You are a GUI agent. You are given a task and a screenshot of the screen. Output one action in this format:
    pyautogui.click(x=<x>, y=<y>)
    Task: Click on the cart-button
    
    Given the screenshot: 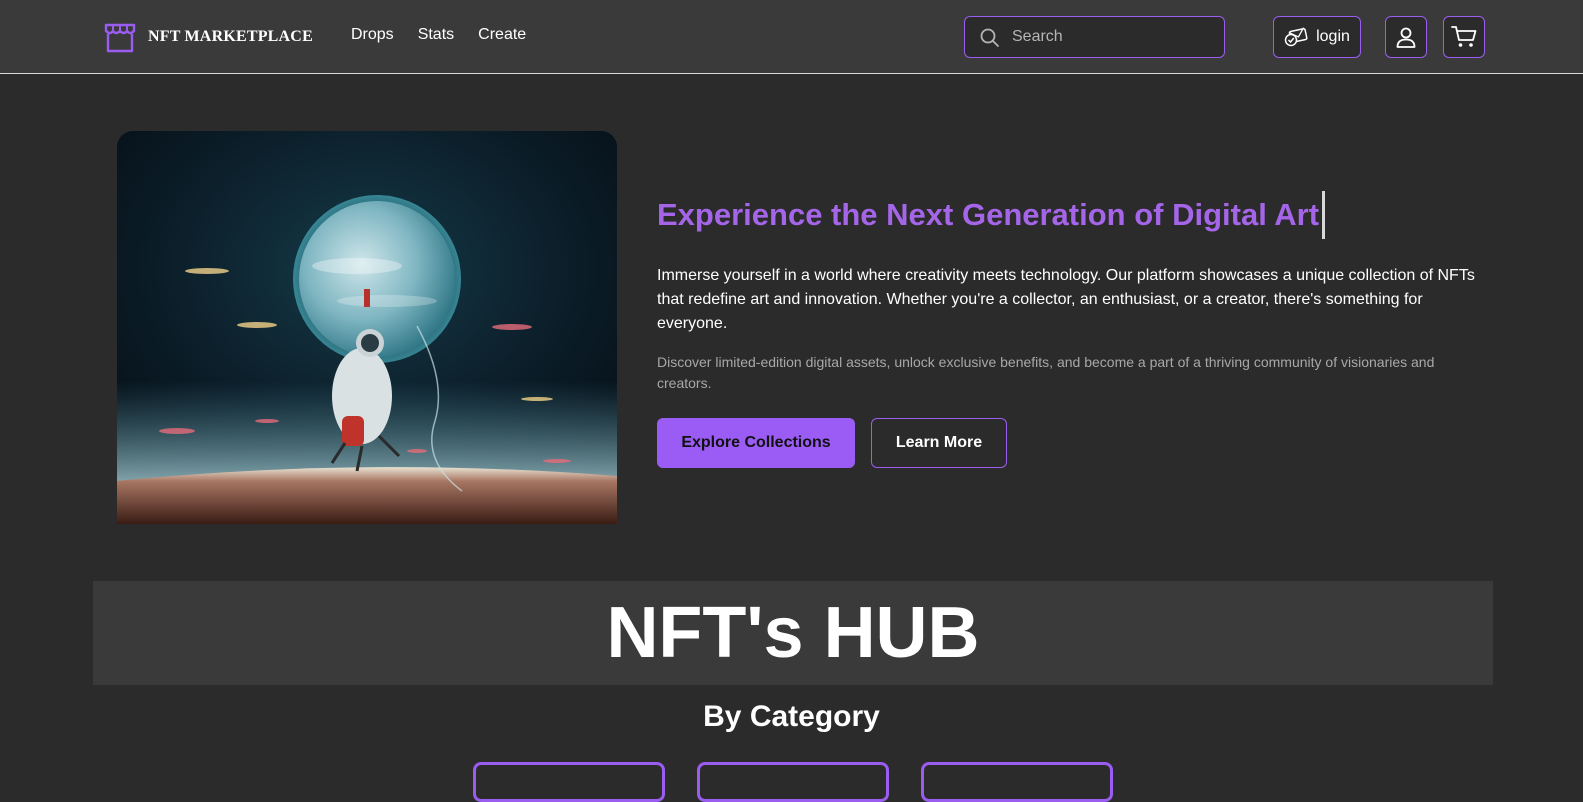 What is the action you would take?
    pyautogui.click(x=1464, y=37)
    